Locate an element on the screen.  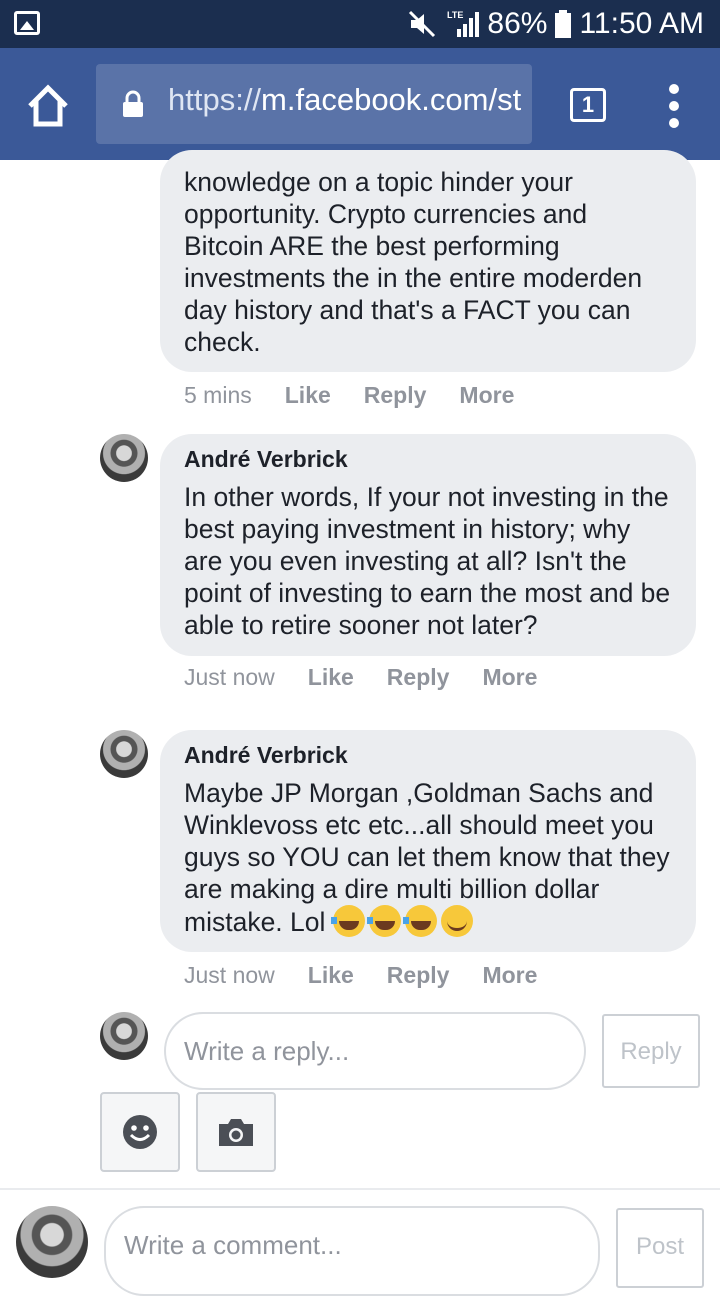
lock-icon is located at coordinates (133, 103).